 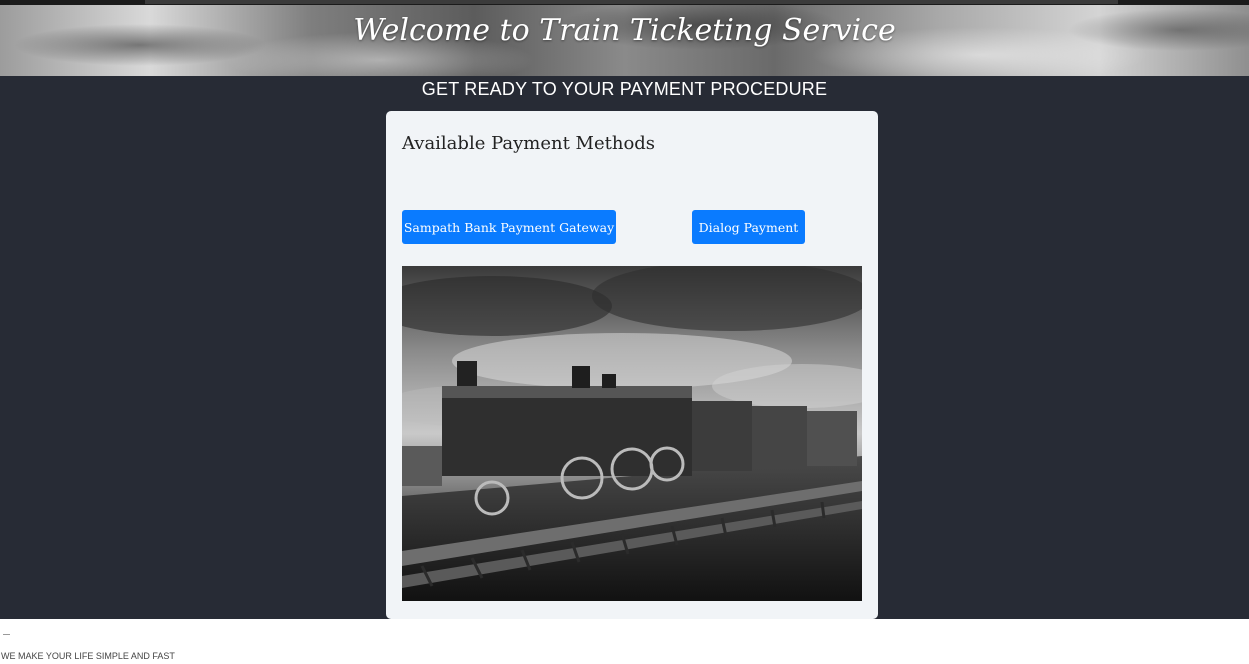 What do you see at coordinates (748, 227) in the screenshot?
I see `dialog-payment-button: Dialog Payment` at bounding box center [748, 227].